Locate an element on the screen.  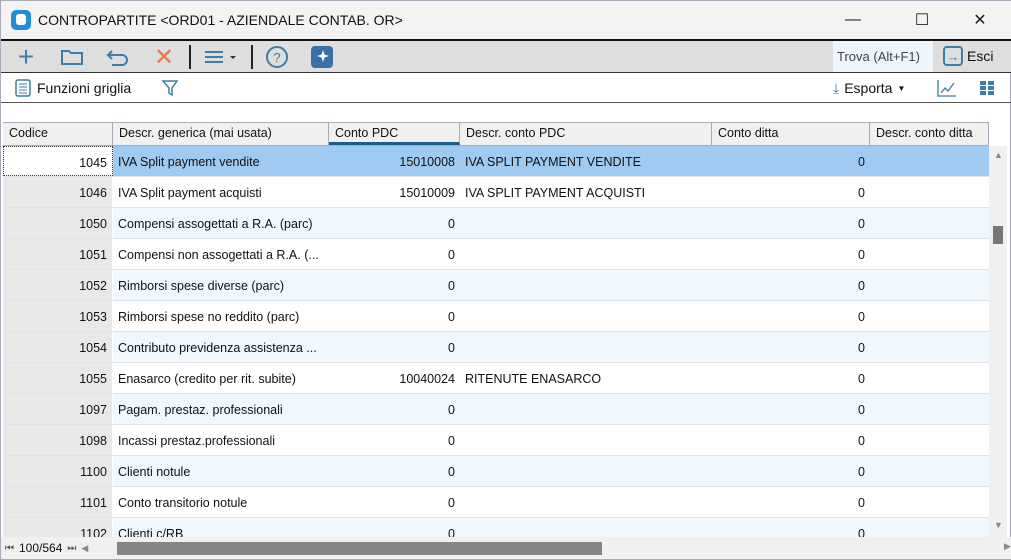
cell-codice: 1053 is located at coordinates (58, 316).